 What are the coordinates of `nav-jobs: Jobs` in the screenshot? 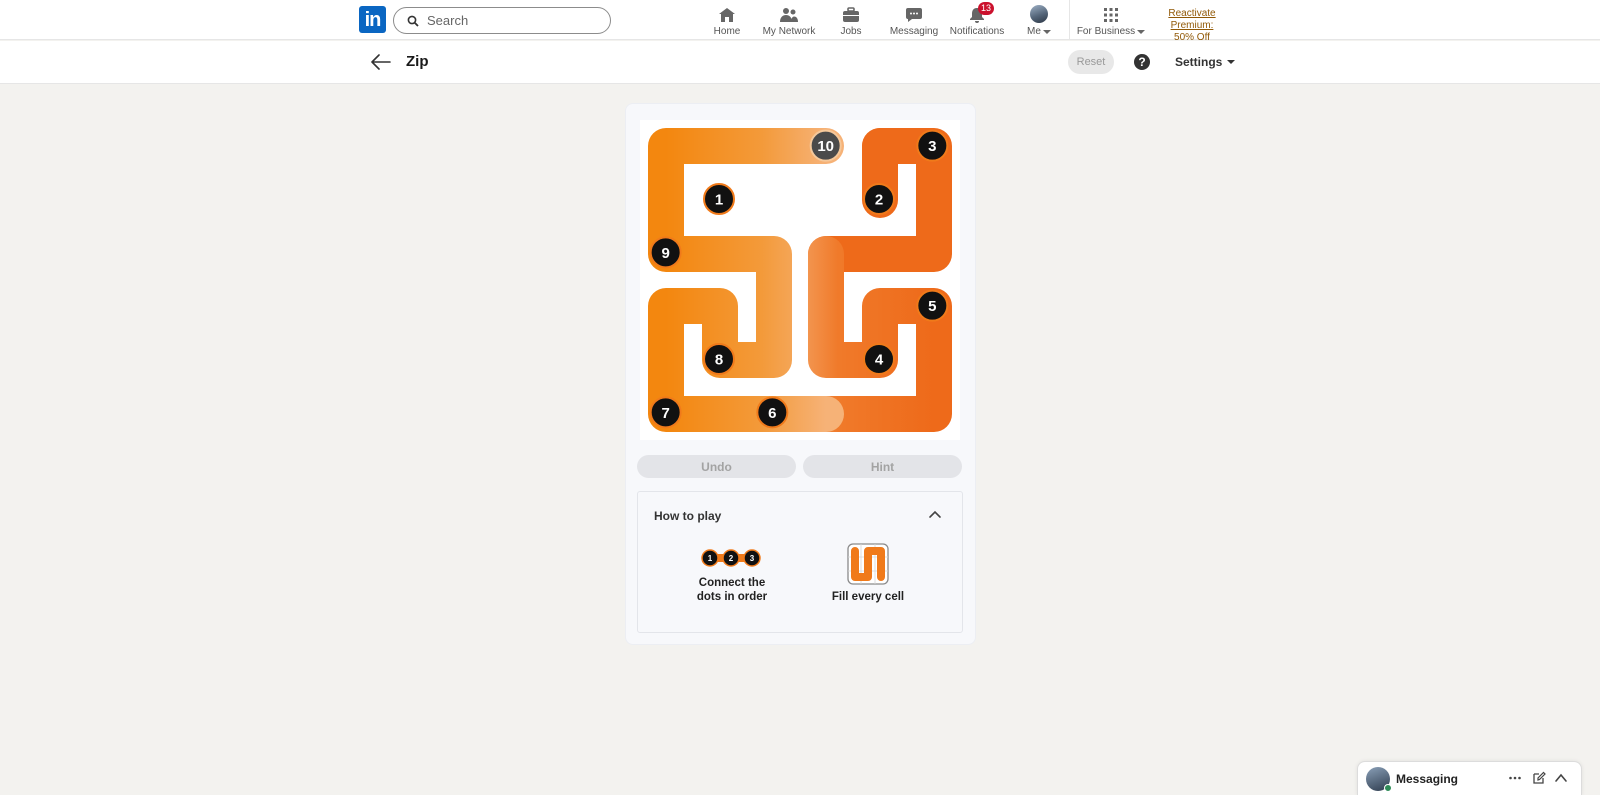 It's located at (851, 21).